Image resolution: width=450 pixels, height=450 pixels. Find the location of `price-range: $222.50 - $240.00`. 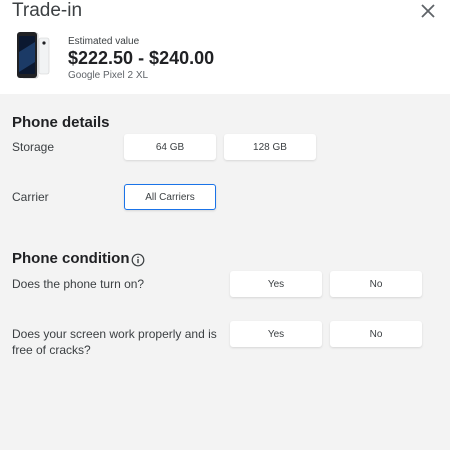

price-range: $222.50 - $240.00 is located at coordinates (141, 58).